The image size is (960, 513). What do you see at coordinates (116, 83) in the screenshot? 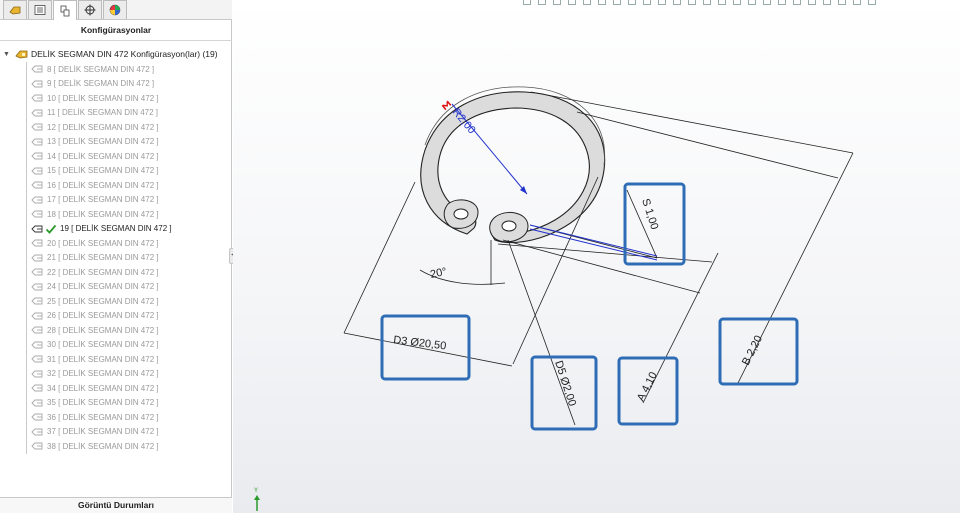
I see `configuration-item: 9 [ DELİK SEGMAN DIN 472 ]` at bounding box center [116, 83].